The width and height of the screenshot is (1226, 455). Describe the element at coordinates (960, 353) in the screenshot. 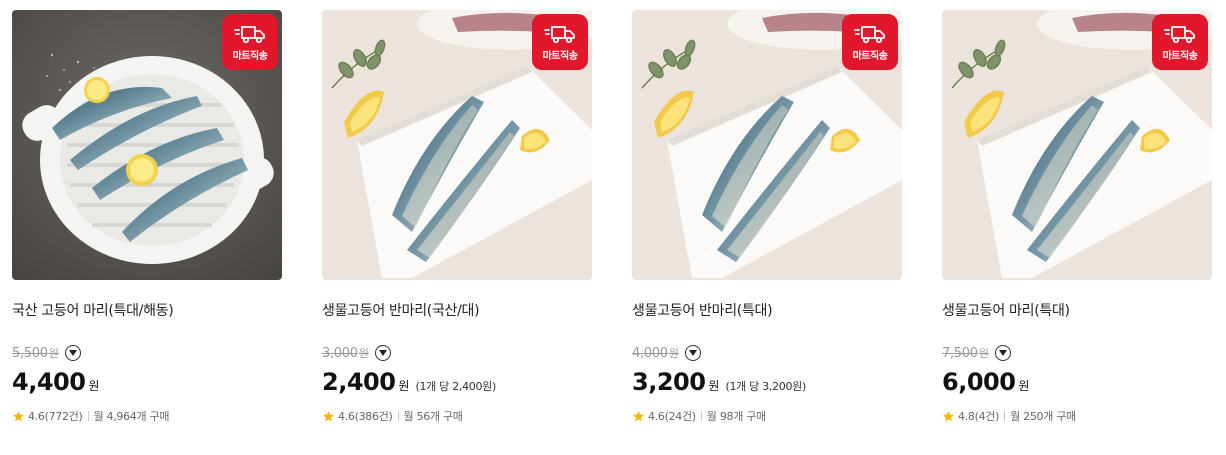

I see `original-price: 7,500` at that location.